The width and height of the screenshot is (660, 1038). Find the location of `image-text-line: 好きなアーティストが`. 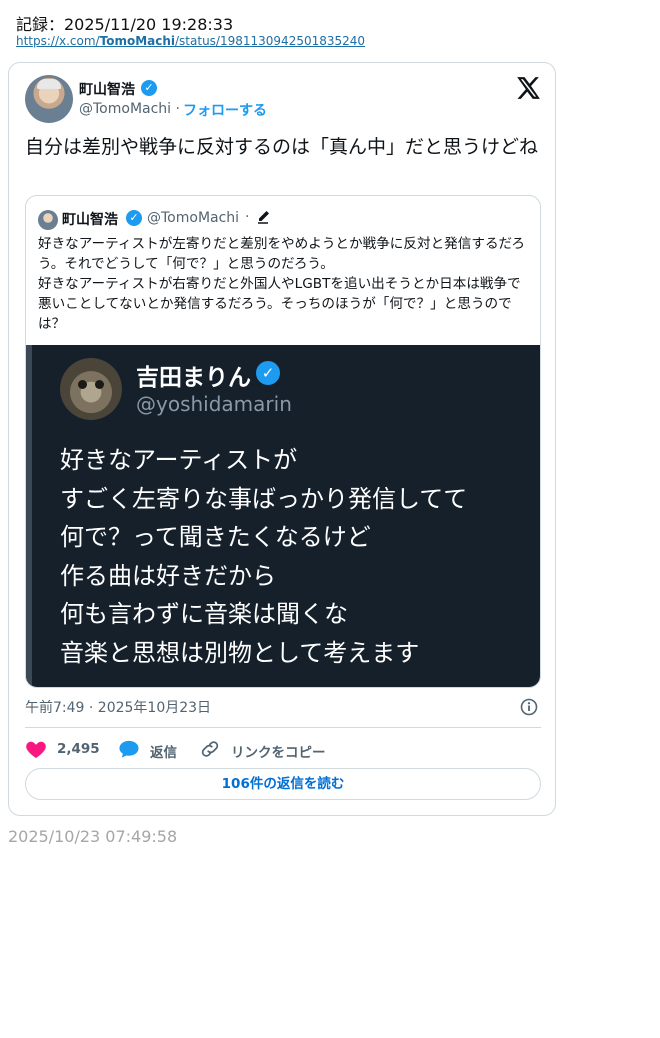

image-text-line: 好きなアーティストが is located at coordinates (179, 460).